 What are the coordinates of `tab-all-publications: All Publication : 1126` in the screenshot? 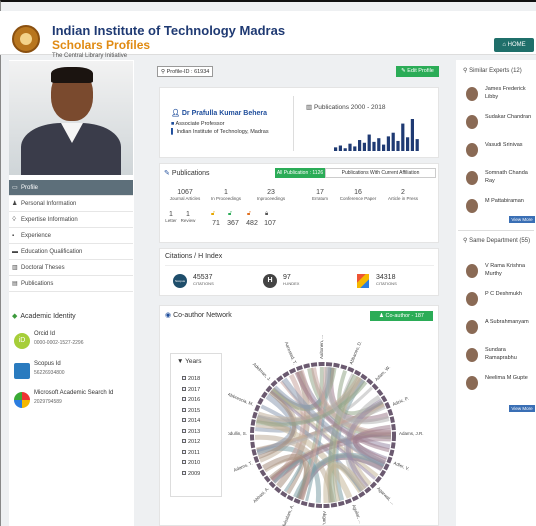 It's located at (300, 173).